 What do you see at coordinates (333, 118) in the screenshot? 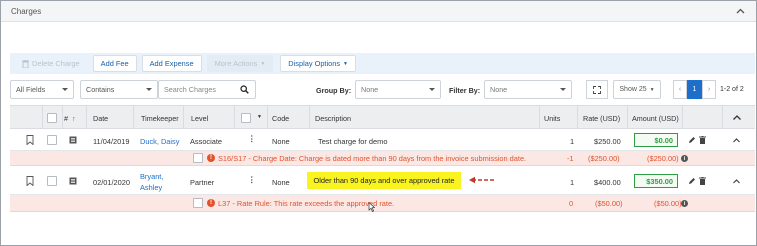
I see `column-description: Description` at bounding box center [333, 118].